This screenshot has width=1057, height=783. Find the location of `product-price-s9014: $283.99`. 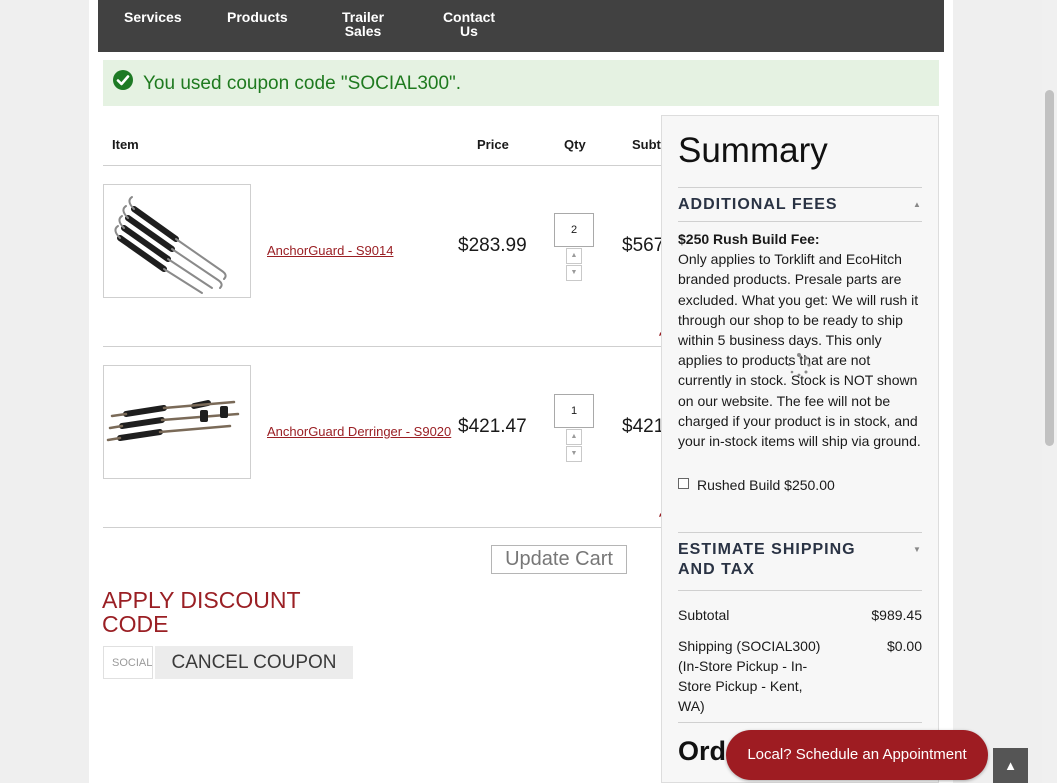

product-price-s9014: $283.99 is located at coordinates (492, 245).